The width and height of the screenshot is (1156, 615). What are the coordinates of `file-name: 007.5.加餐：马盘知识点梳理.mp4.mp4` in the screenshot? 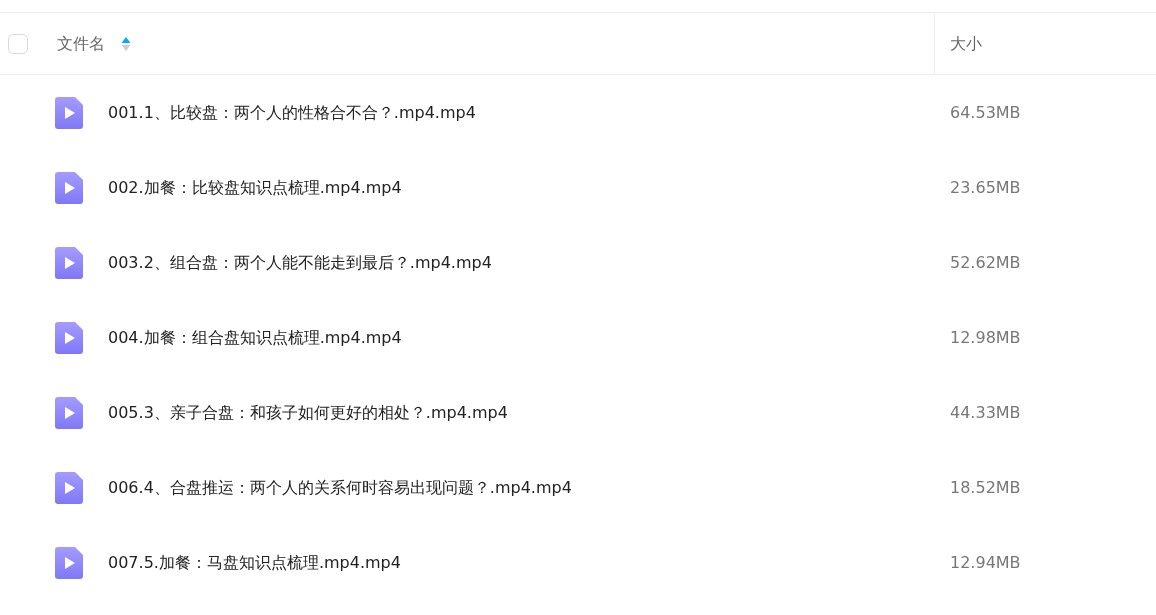 It's located at (254, 562).